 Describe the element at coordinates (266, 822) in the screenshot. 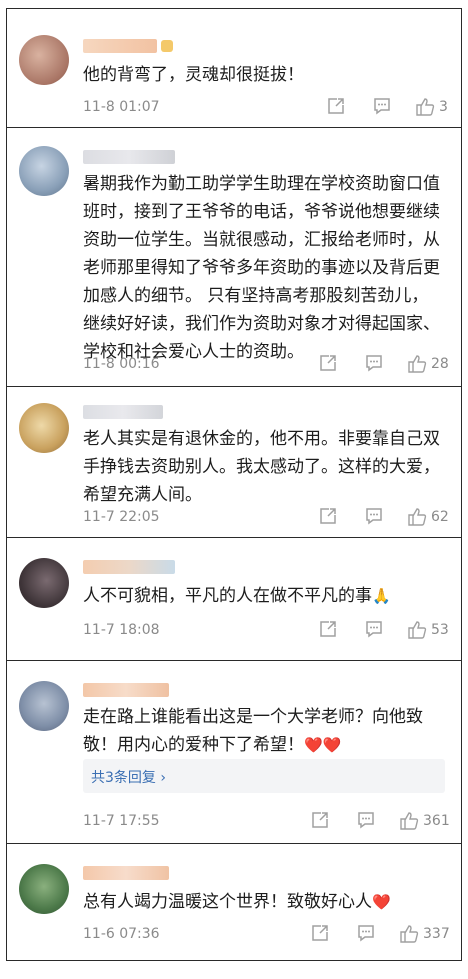

I see `comment-footer: 11-7 17:55 361` at that location.